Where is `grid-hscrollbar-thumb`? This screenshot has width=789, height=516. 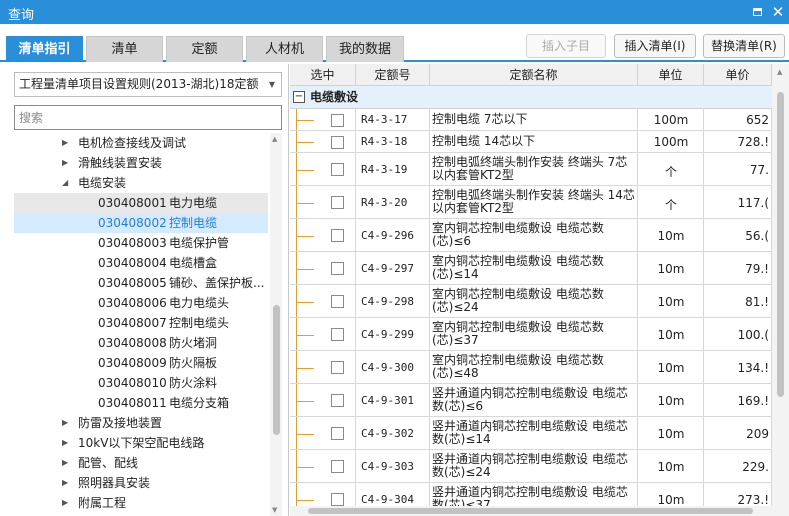 grid-hscrollbar-thumb is located at coordinates (530, 511).